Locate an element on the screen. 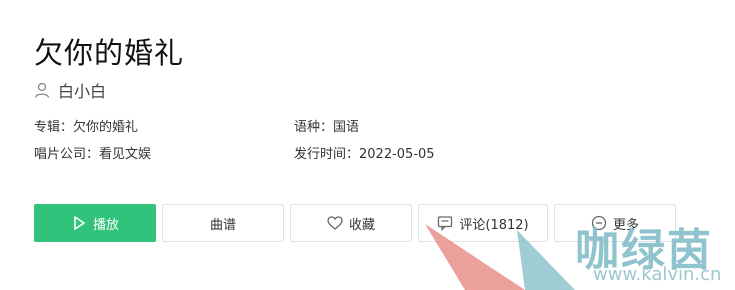 This screenshot has height=290, width=735. play-label: 播放 is located at coordinates (105, 225).